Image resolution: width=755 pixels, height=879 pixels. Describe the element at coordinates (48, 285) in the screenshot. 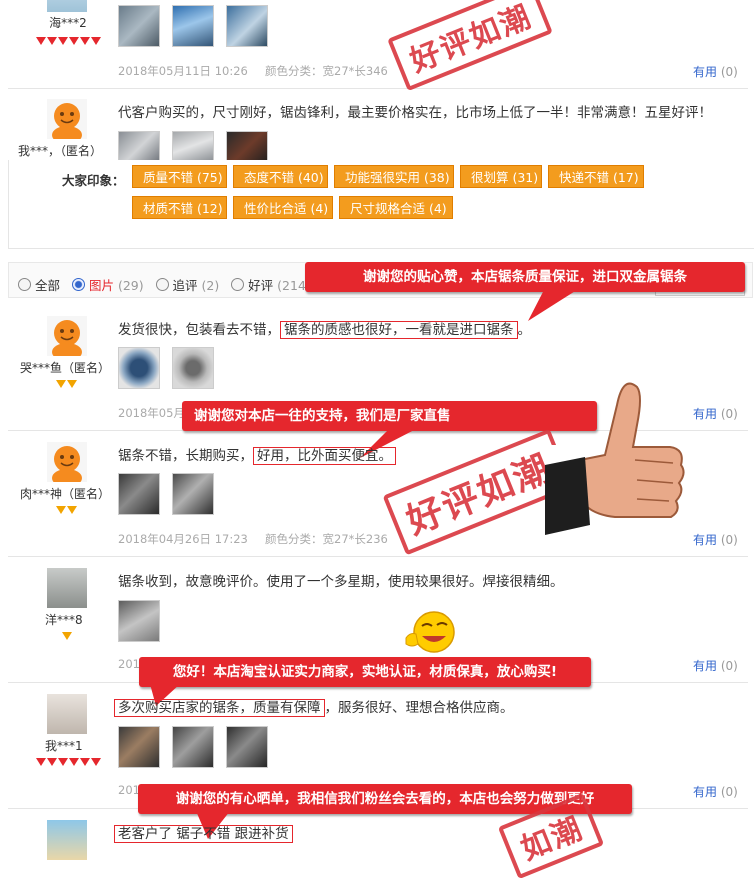

I see `filter-all-label: 全部` at that location.